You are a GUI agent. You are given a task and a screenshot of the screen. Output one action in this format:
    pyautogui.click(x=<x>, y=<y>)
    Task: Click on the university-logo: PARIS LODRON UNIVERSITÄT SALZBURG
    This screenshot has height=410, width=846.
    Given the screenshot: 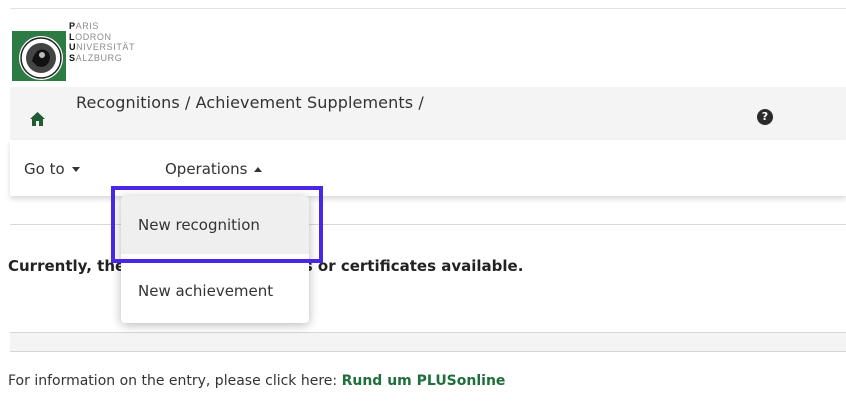 What is the action you would take?
    pyautogui.click(x=112, y=52)
    